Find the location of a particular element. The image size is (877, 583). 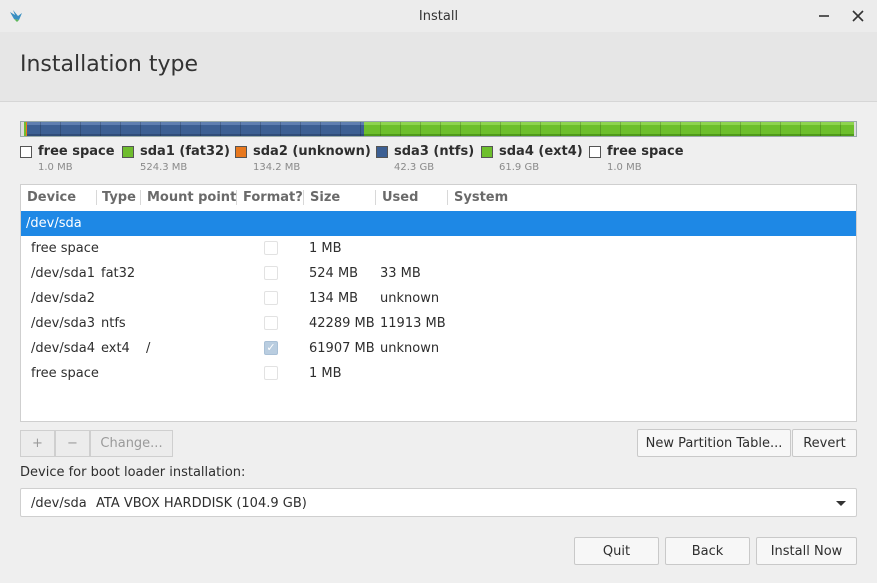

installer-bird-icon is located at coordinates (16, 16).